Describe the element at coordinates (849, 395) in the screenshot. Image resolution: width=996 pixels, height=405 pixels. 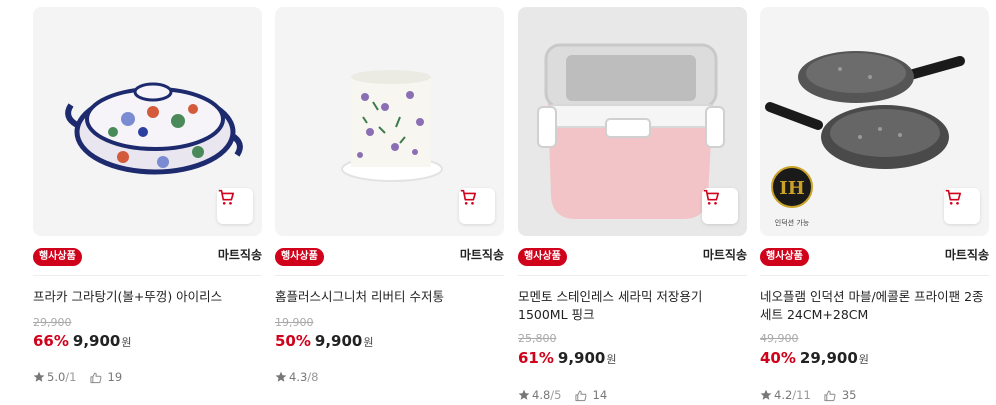
I see `like-count: 35` at that location.